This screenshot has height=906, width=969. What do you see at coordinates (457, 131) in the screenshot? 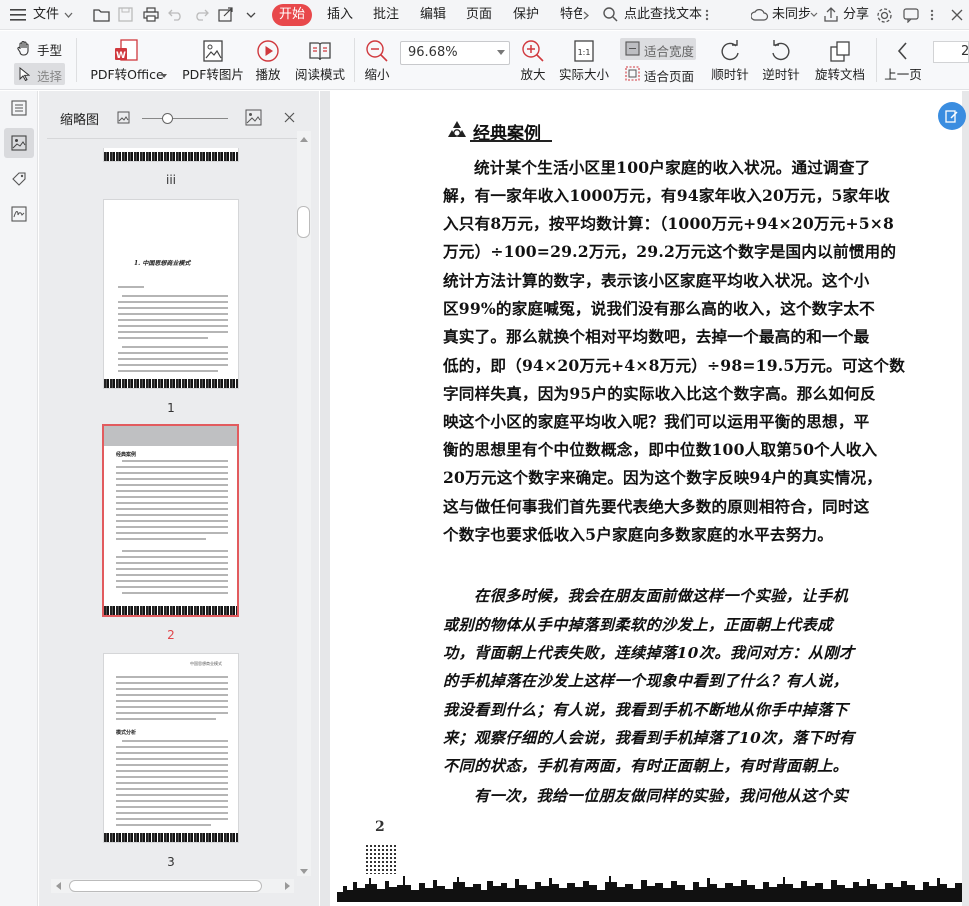
I see `recycle-icon` at bounding box center [457, 131].